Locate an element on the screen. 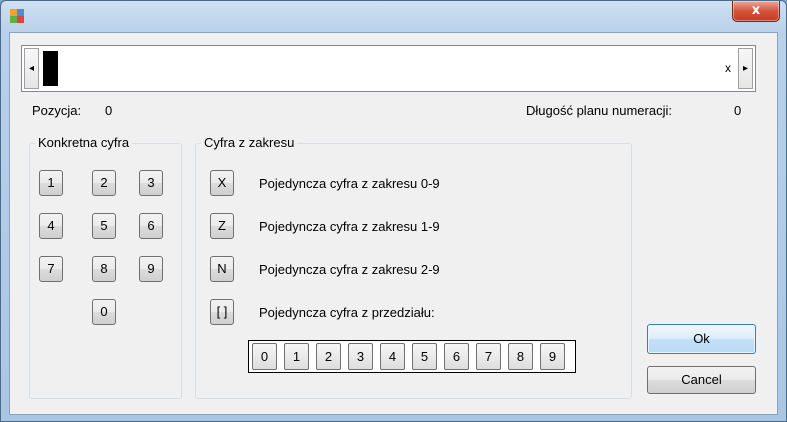 The width and height of the screenshot is (787, 422). range-digit-title: Cyfra z zakresu is located at coordinates (249, 143).